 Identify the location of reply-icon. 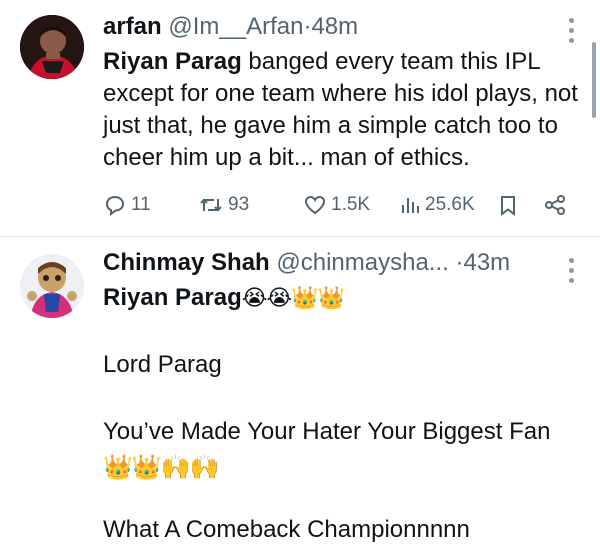
(115, 206).